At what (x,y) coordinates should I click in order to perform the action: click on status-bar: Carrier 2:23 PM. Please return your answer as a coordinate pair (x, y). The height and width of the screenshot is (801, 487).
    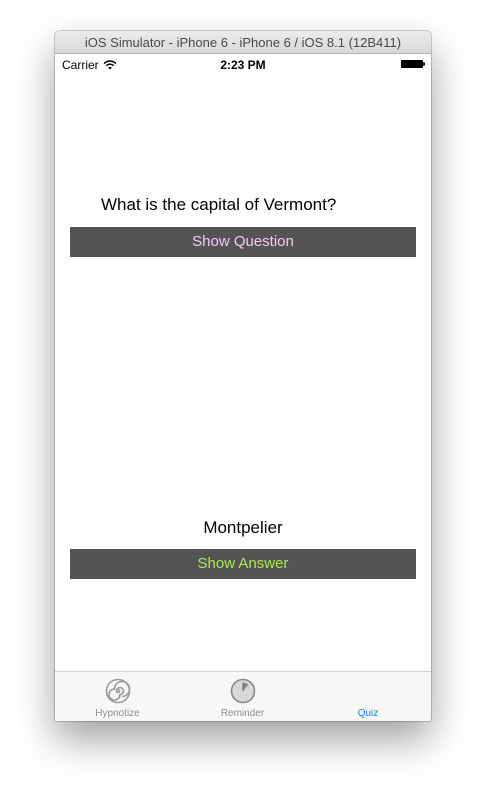
    Looking at the image, I should click on (243, 64).